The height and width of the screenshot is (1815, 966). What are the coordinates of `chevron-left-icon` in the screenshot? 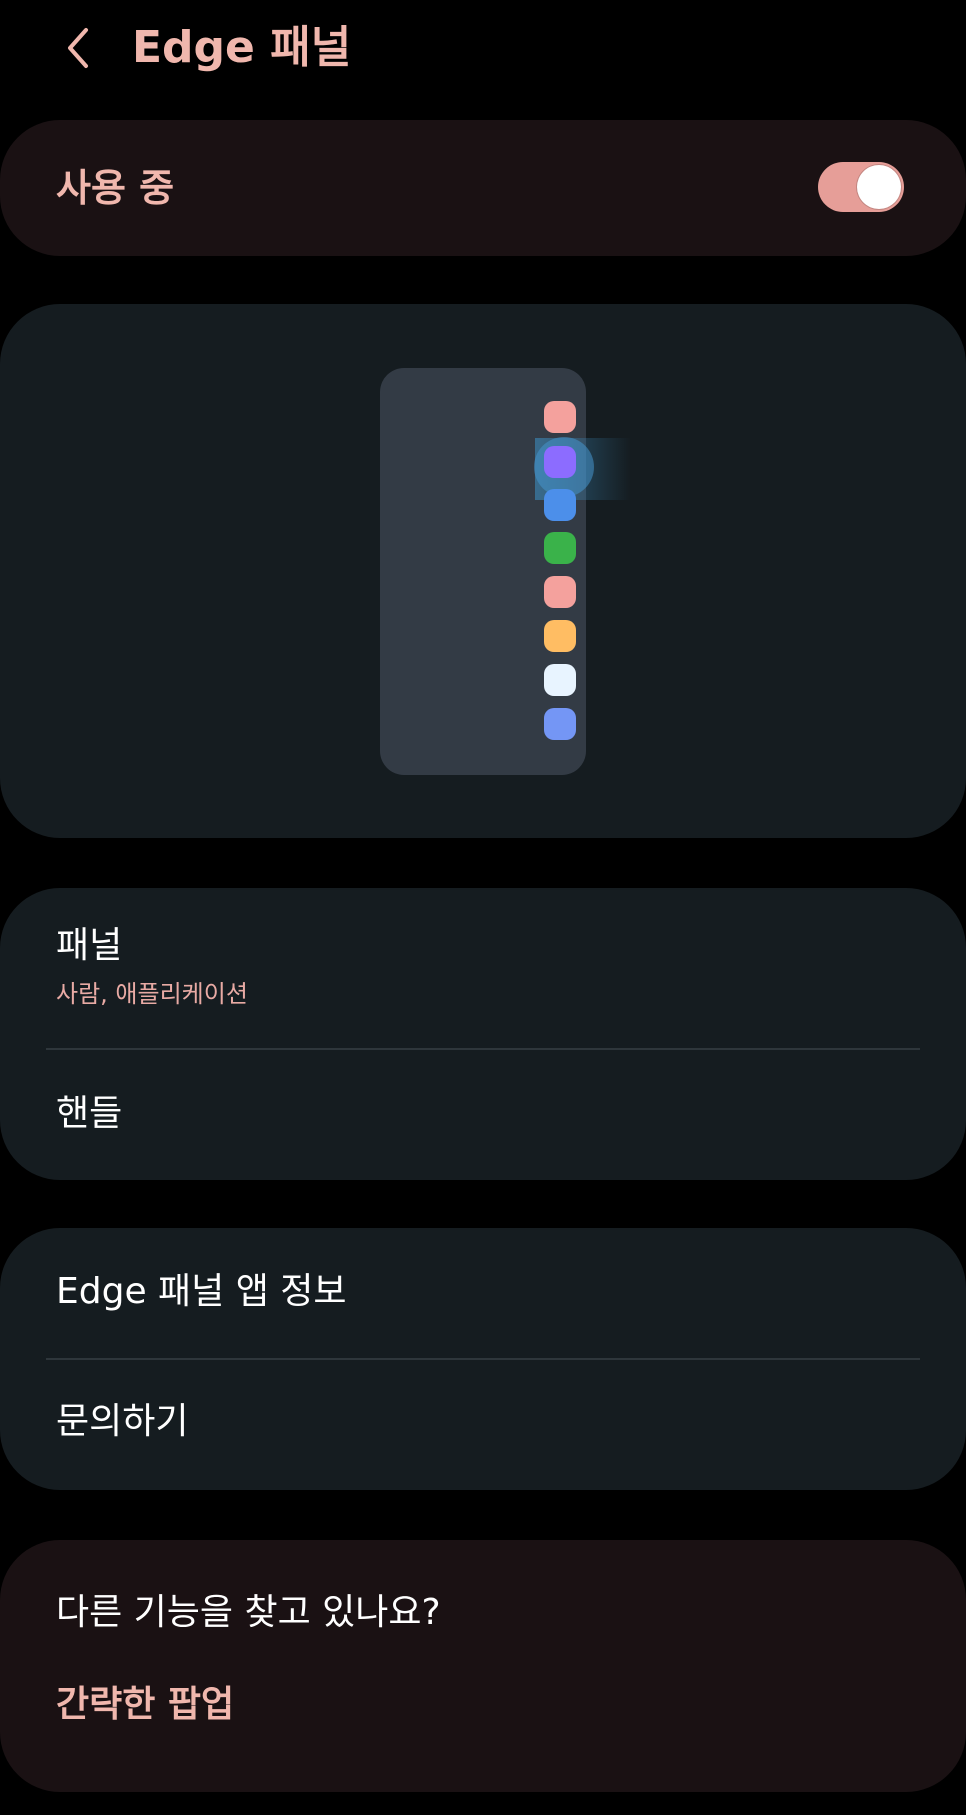 It's located at (78, 48).